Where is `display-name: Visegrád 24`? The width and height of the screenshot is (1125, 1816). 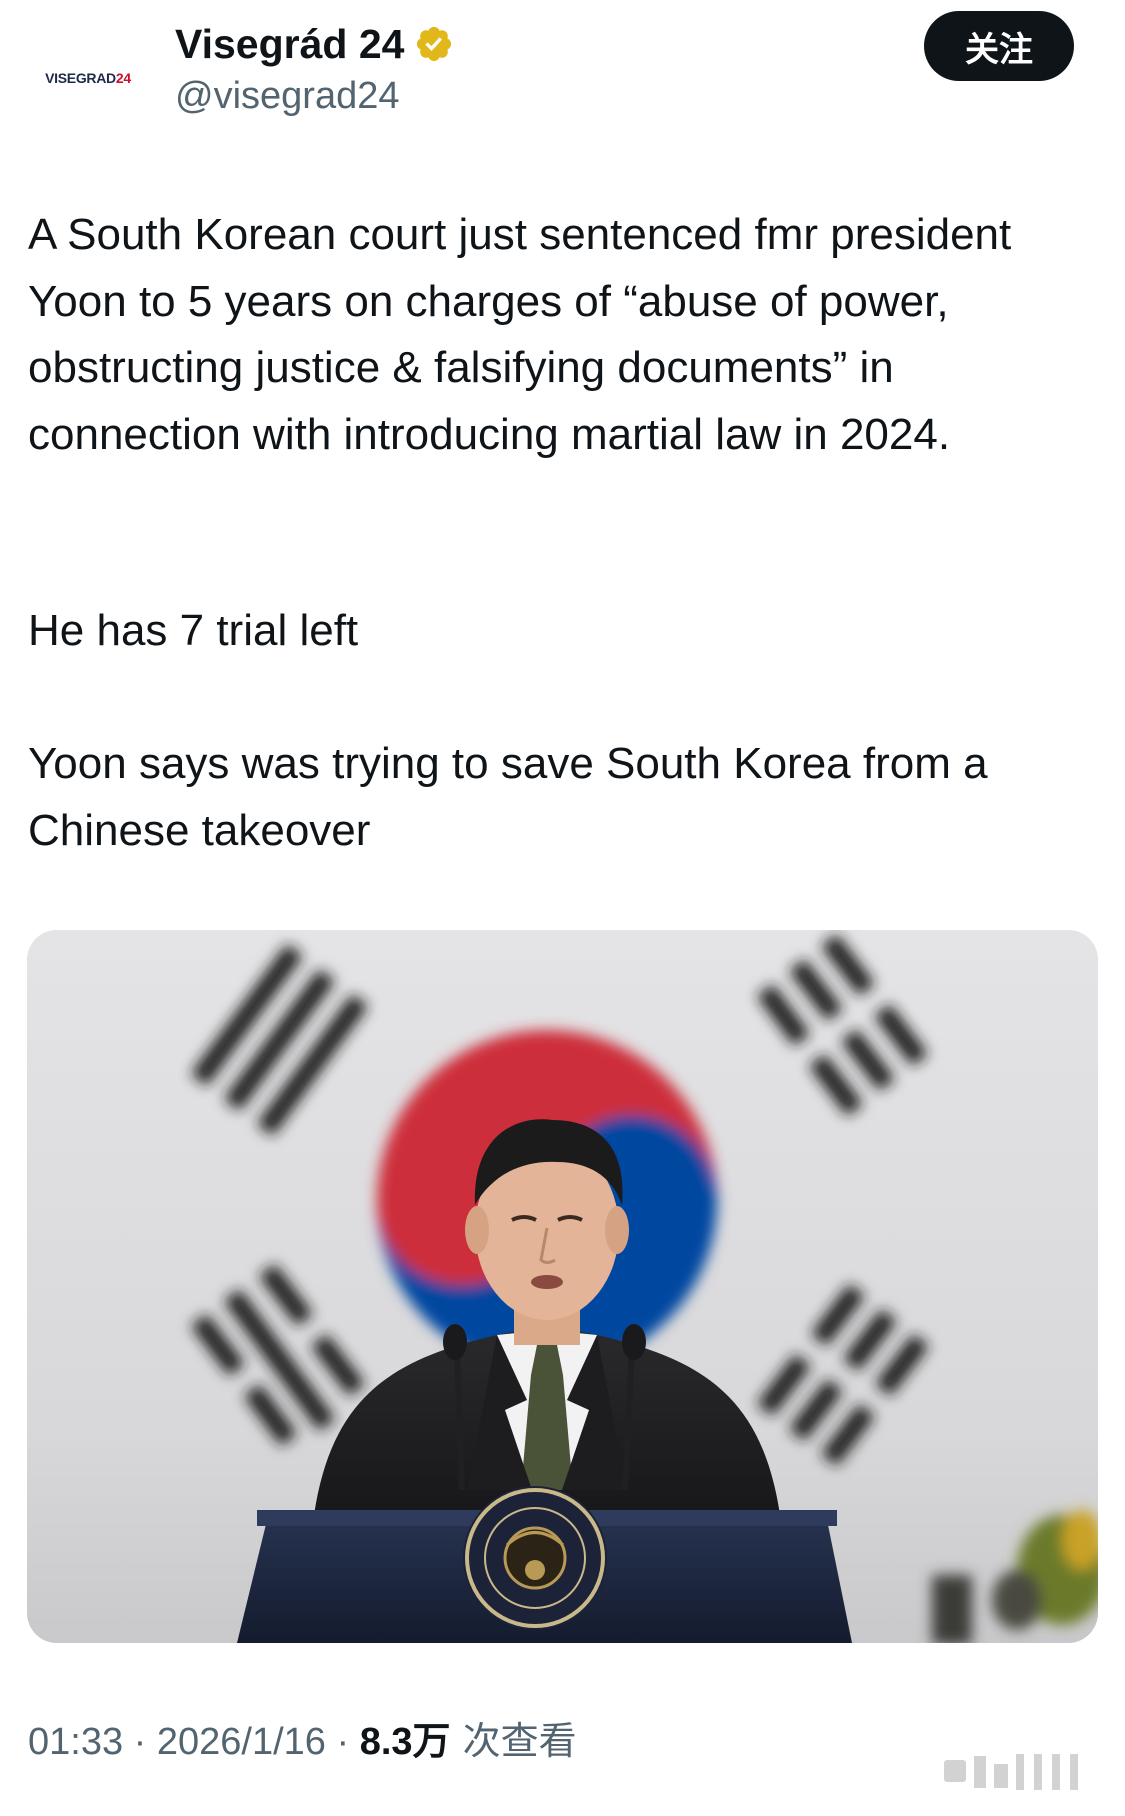 display-name: Visegrád 24 is located at coordinates (289, 44).